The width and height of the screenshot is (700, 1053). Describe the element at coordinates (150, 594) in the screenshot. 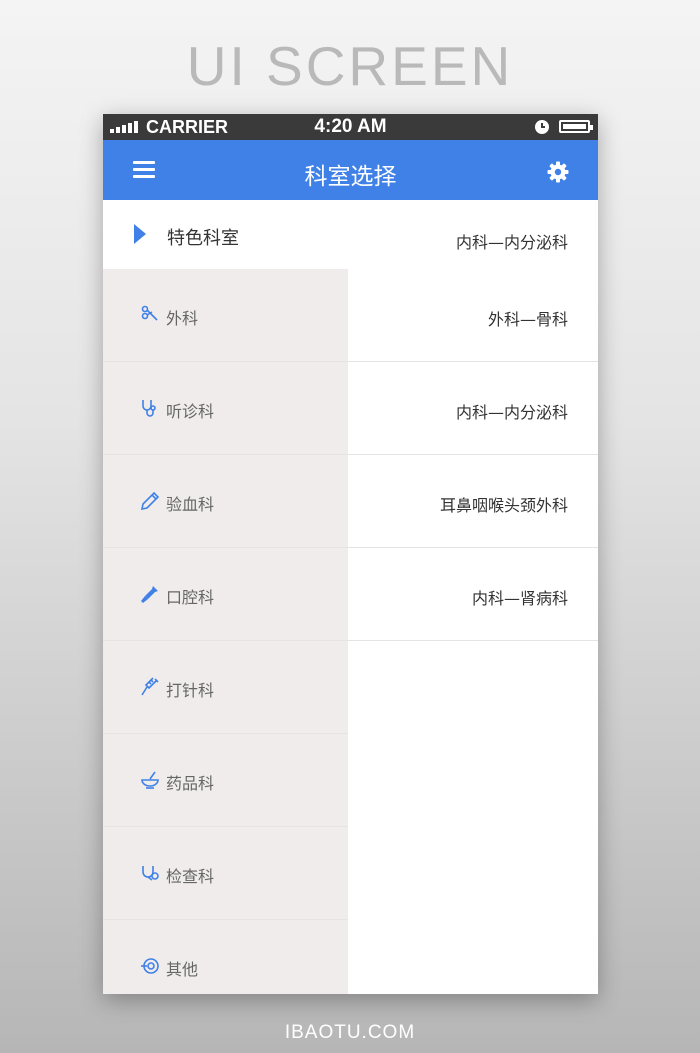

I see `dropper-icon` at that location.